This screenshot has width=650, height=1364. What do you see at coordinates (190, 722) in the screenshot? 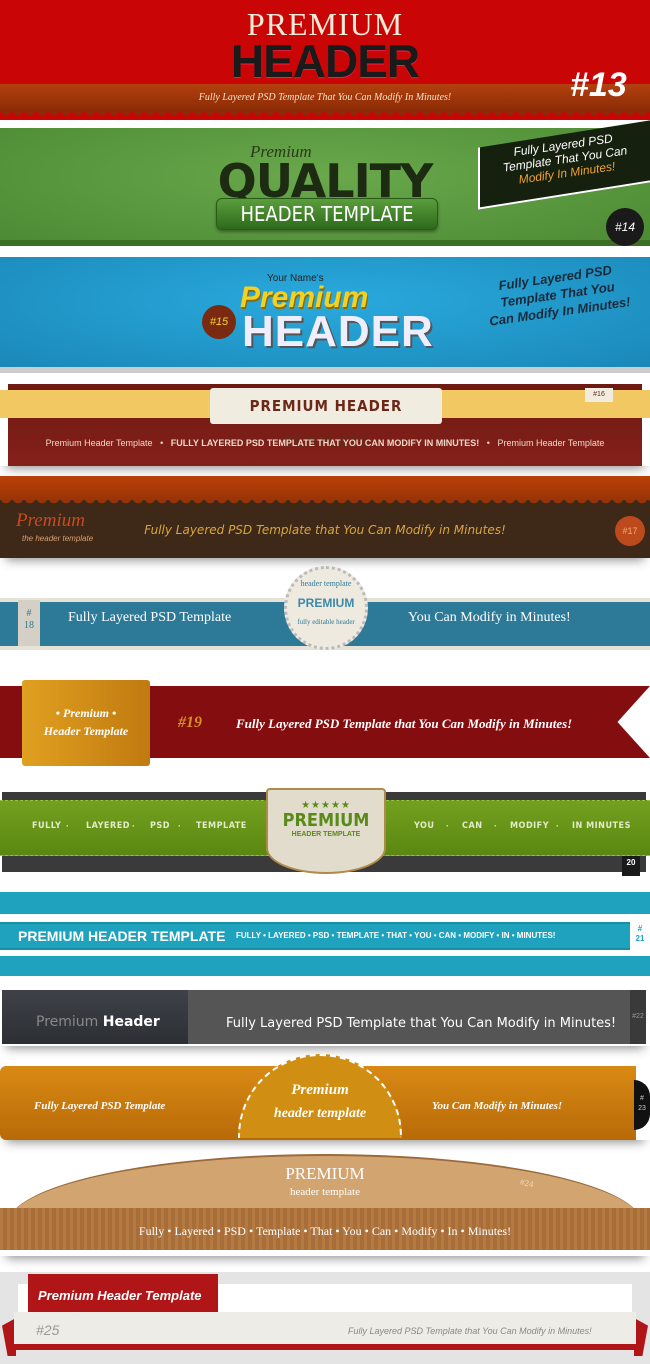
I see `template-number: #19` at bounding box center [190, 722].